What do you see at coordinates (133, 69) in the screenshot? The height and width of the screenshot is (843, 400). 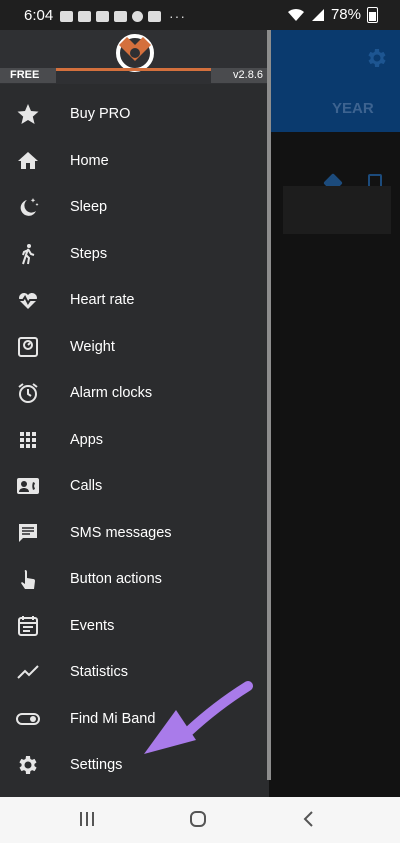 I see `header-accent-line` at bounding box center [133, 69].